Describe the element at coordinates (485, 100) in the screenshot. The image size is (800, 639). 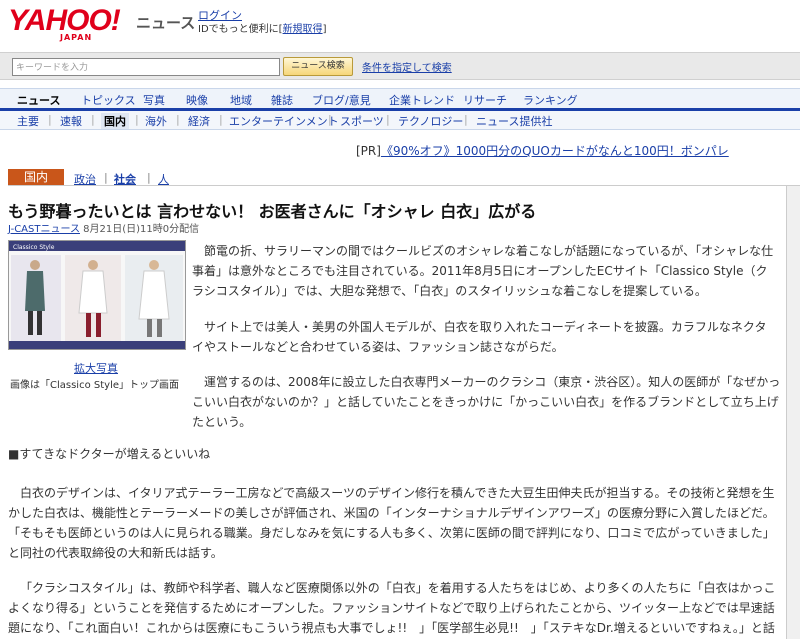
I see `nav-research: リサーチ` at that location.